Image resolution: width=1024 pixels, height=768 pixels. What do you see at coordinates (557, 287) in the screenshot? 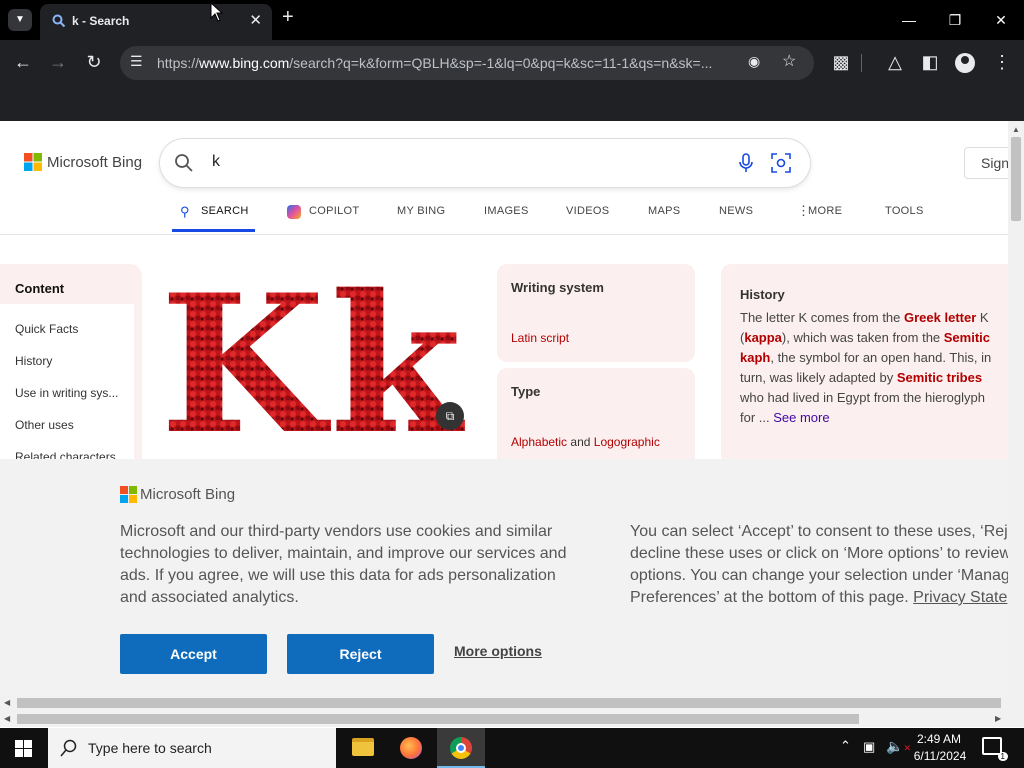
I see `writing-system-heading: Writing system` at bounding box center [557, 287].